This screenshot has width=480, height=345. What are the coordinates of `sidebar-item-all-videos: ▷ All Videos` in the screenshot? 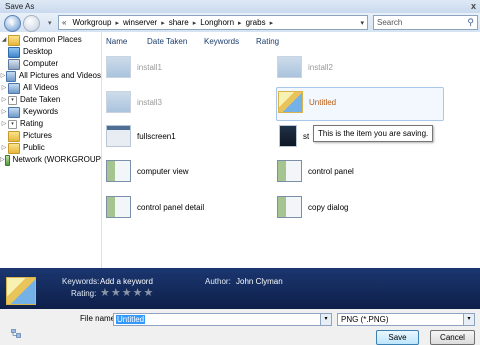 It's located at (50, 88).